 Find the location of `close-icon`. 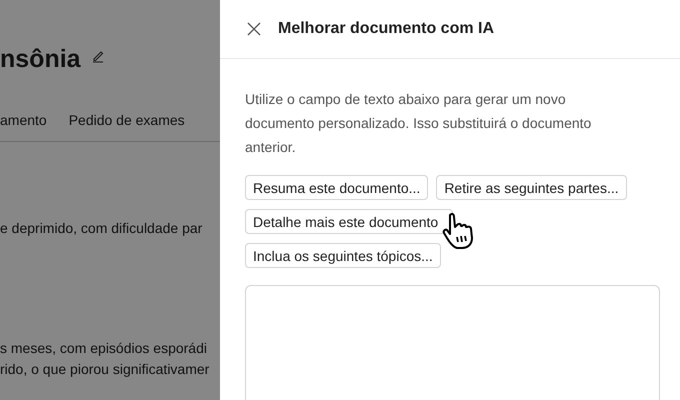

close-icon is located at coordinates (254, 29).